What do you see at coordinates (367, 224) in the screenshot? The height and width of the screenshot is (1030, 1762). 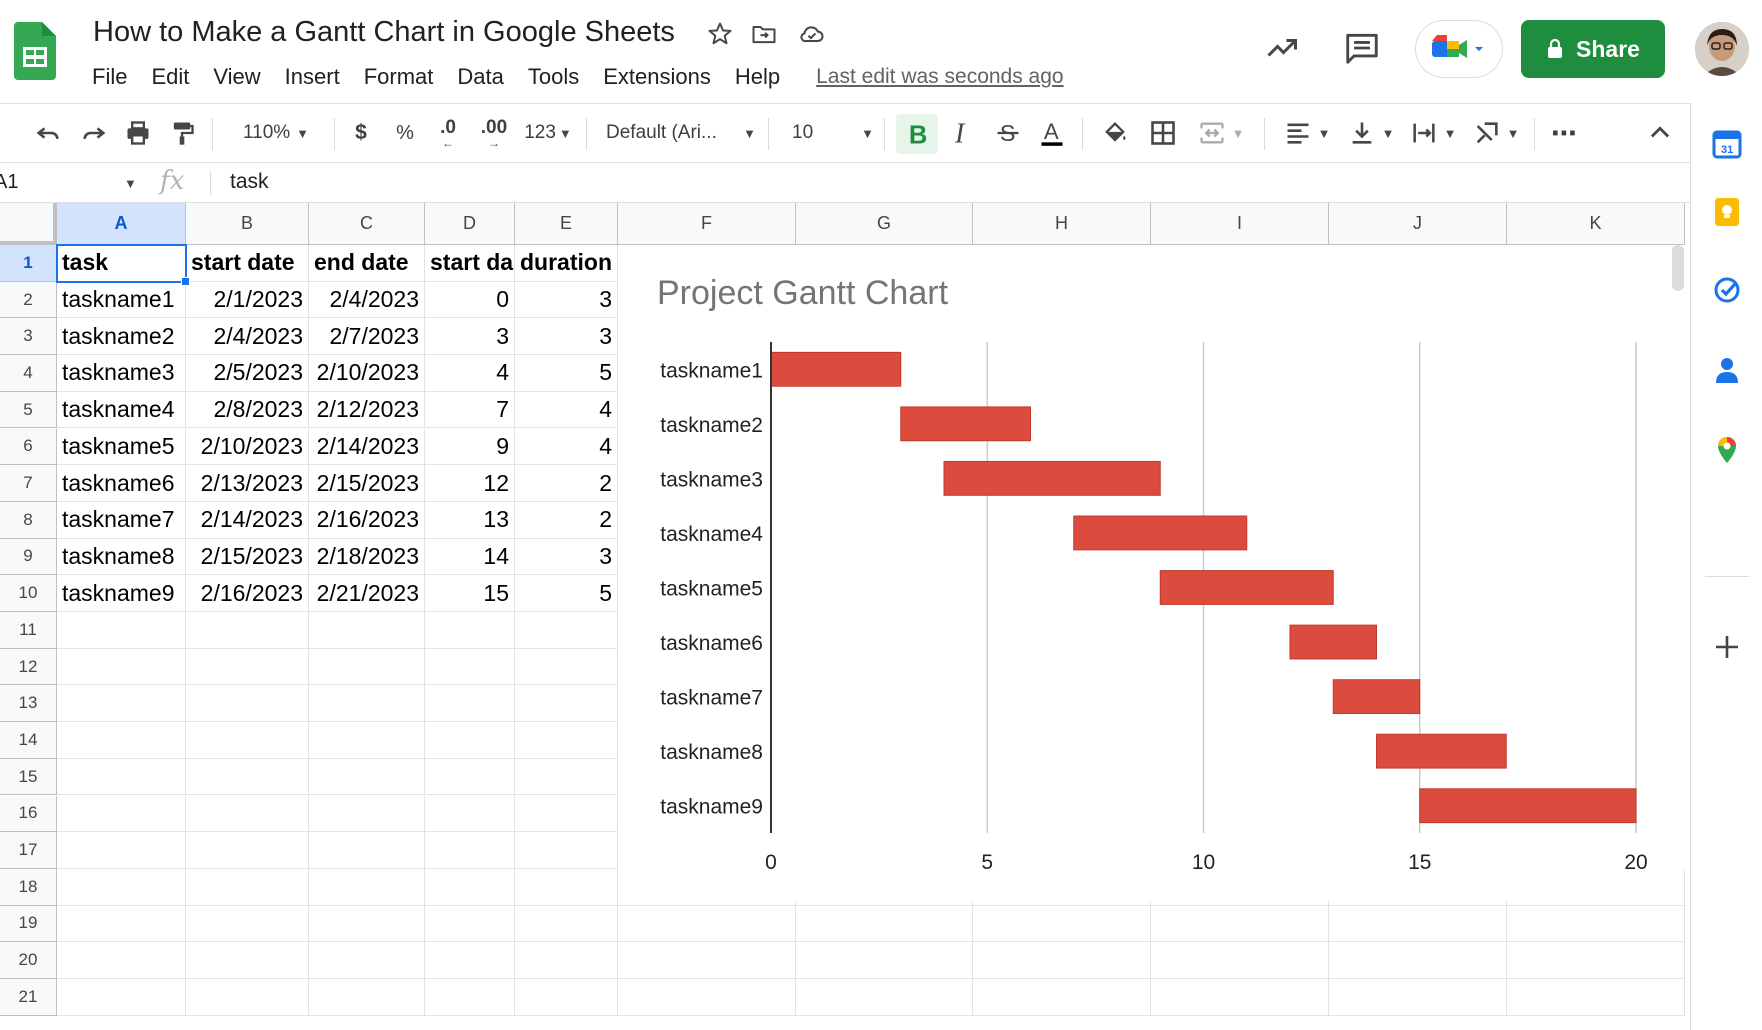 I see `column-header-c: C` at bounding box center [367, 224].